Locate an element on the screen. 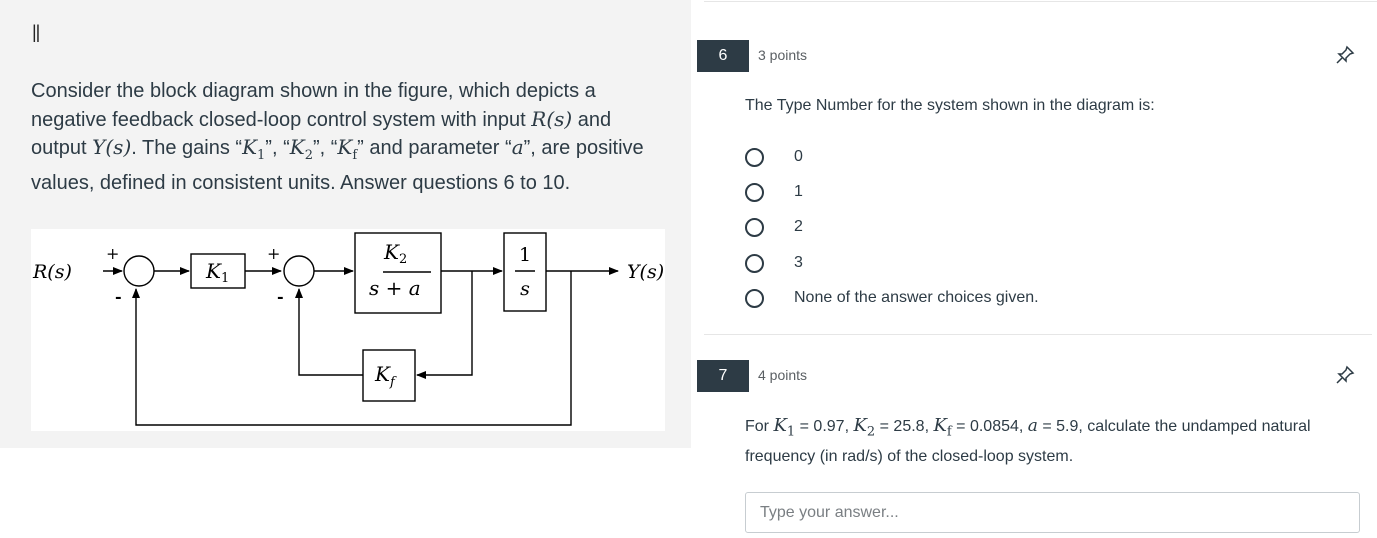  answer-choice-1: 1 is located at coordinates (995, 196).